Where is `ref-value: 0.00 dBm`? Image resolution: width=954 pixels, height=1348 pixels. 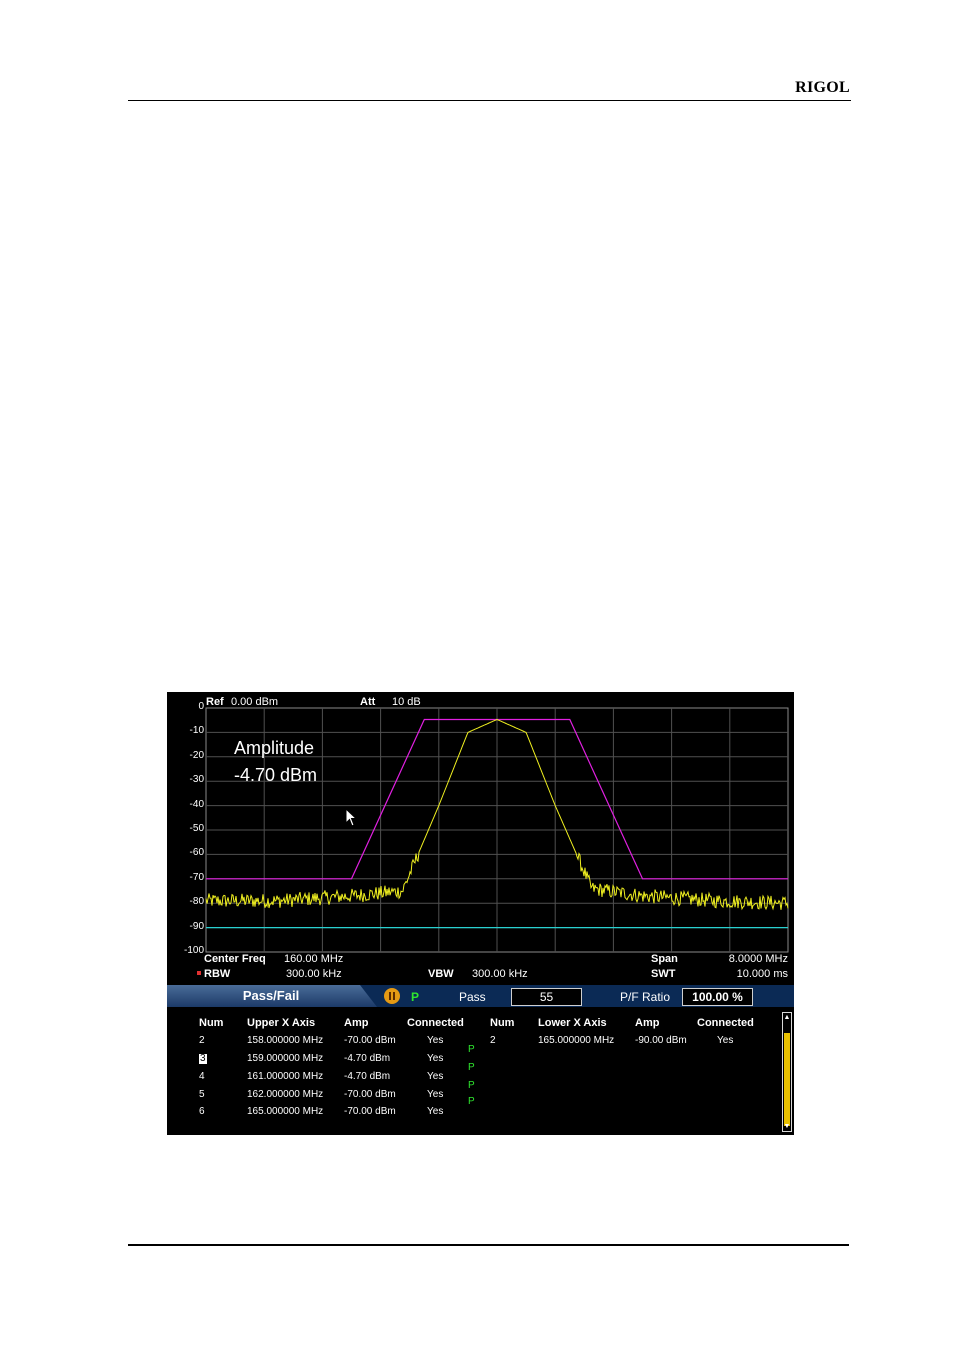
ref-value: 0.00 dBm is located at coordinates (255, 702).